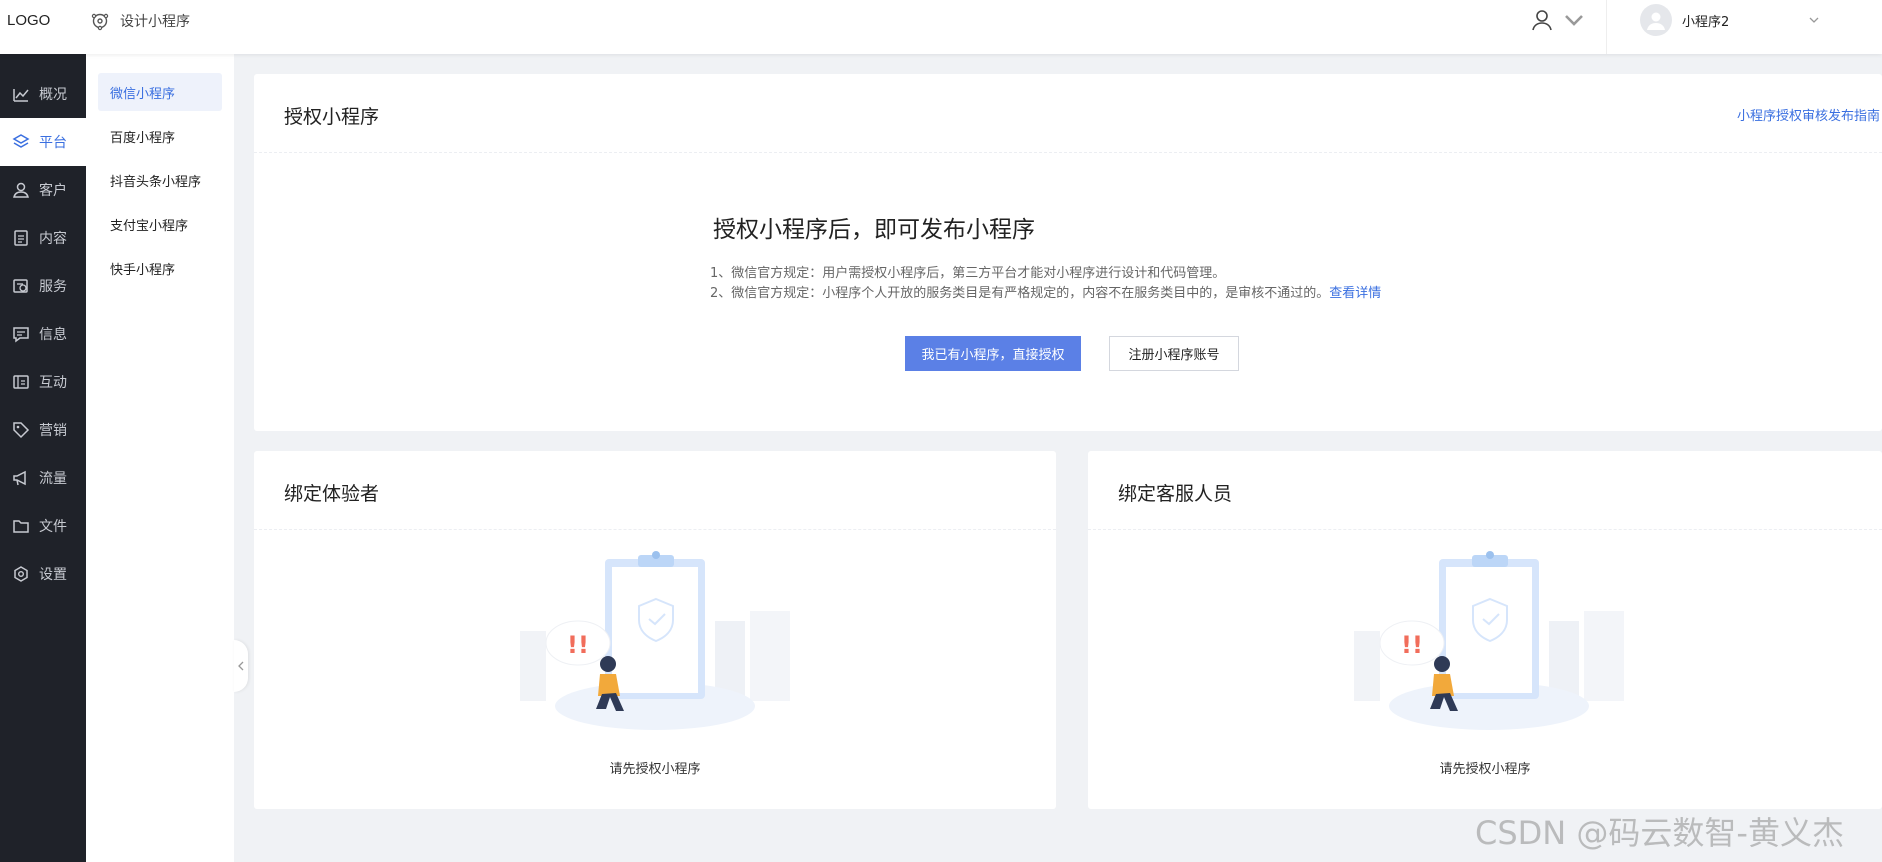 Image resolution: width=1882 pixels, height=862 pixels. I want to click on sidebar-item-label: 客户, so click(53, 191).